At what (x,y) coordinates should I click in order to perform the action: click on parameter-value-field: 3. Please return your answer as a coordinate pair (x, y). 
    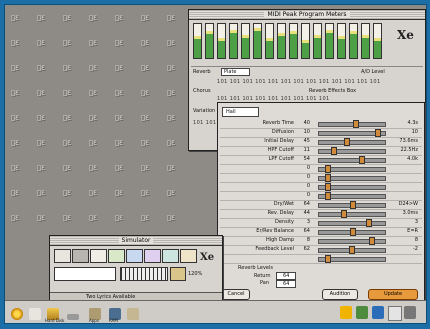
    Looking at the image, I should click on (304, 222).